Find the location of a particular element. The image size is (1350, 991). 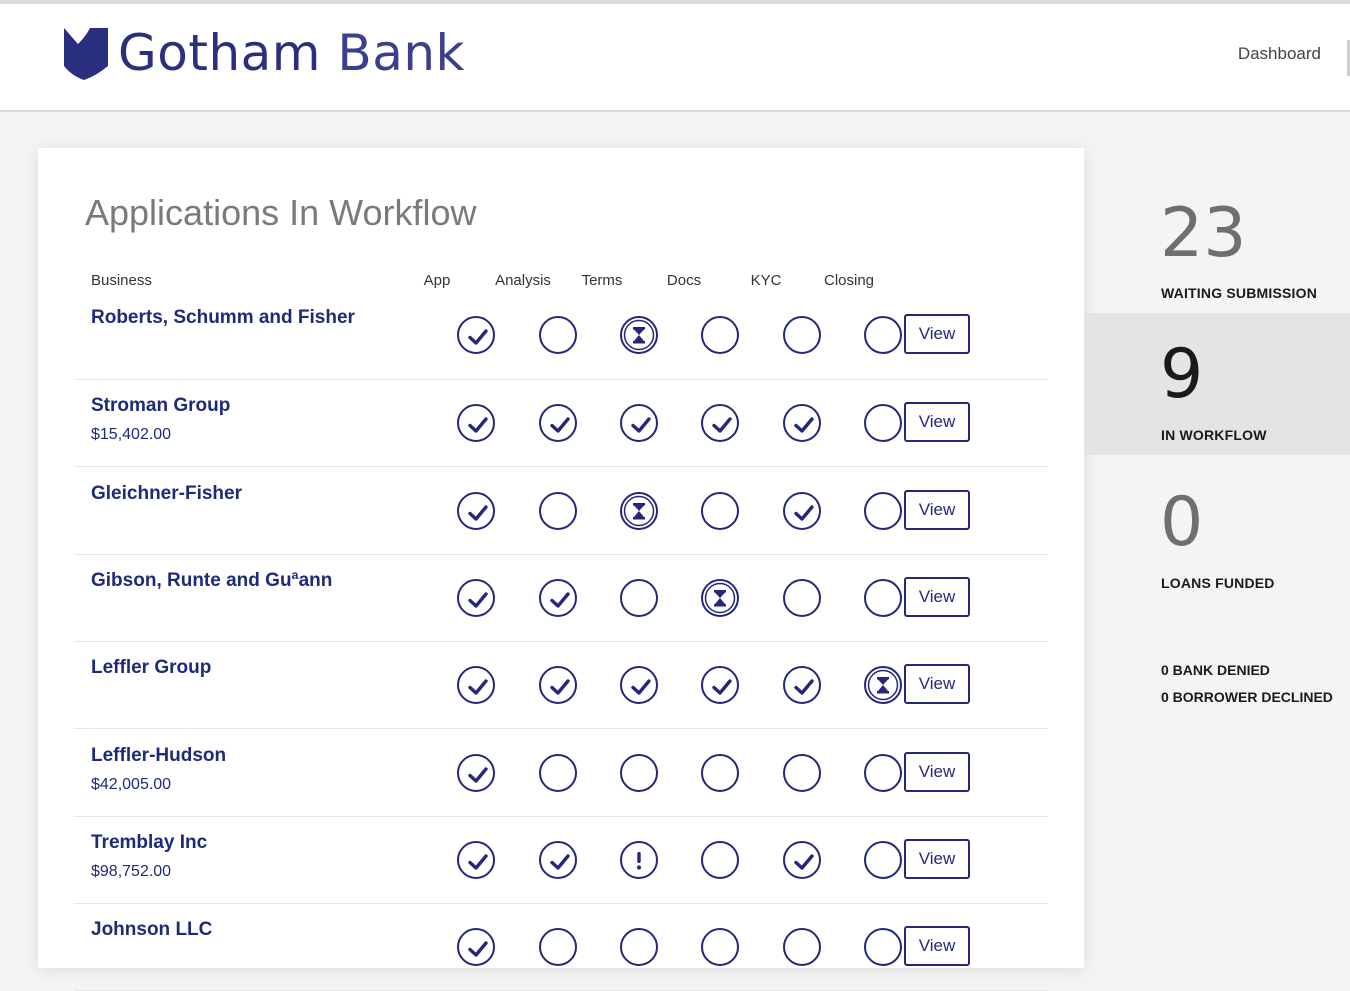

stat-in-workflow-label: IN WORKFLOW is located at coordinates (1214, 435).